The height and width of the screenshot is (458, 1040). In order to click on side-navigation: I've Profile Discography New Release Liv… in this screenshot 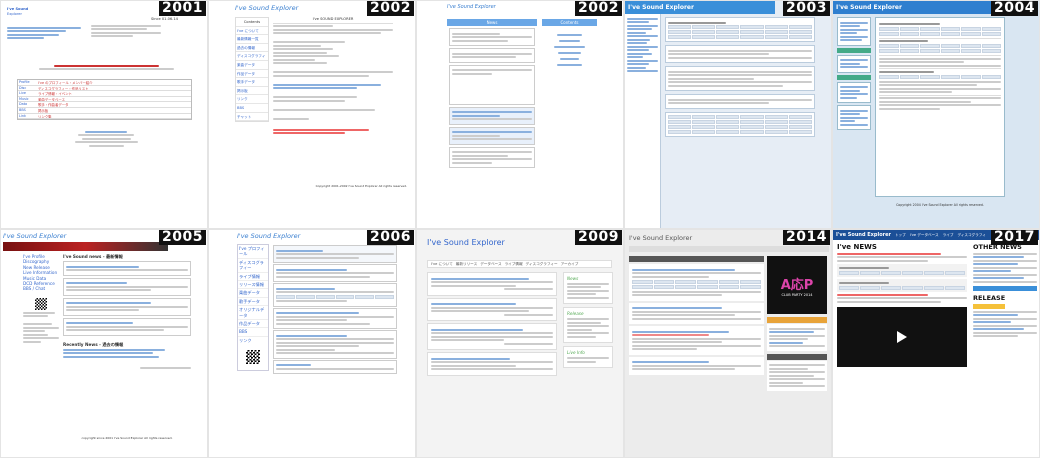, I will do `click(41, 299)`.